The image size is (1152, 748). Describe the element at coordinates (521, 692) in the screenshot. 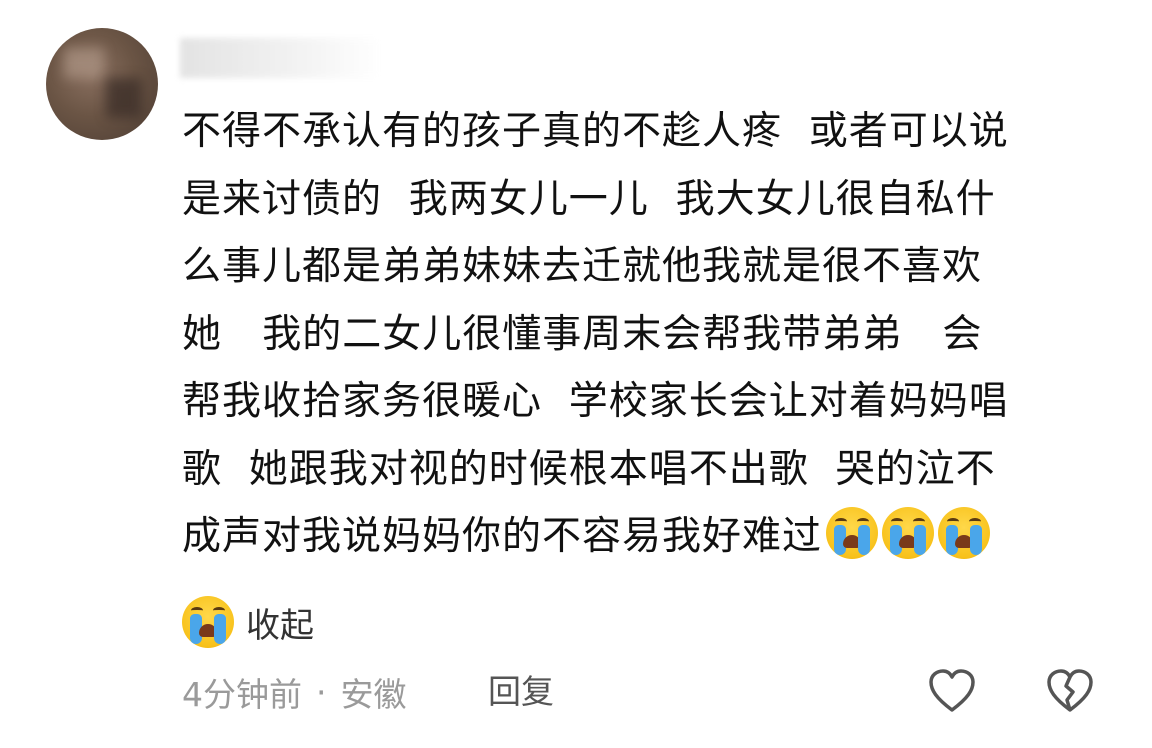

I see `reply-button: 回复` at that location.